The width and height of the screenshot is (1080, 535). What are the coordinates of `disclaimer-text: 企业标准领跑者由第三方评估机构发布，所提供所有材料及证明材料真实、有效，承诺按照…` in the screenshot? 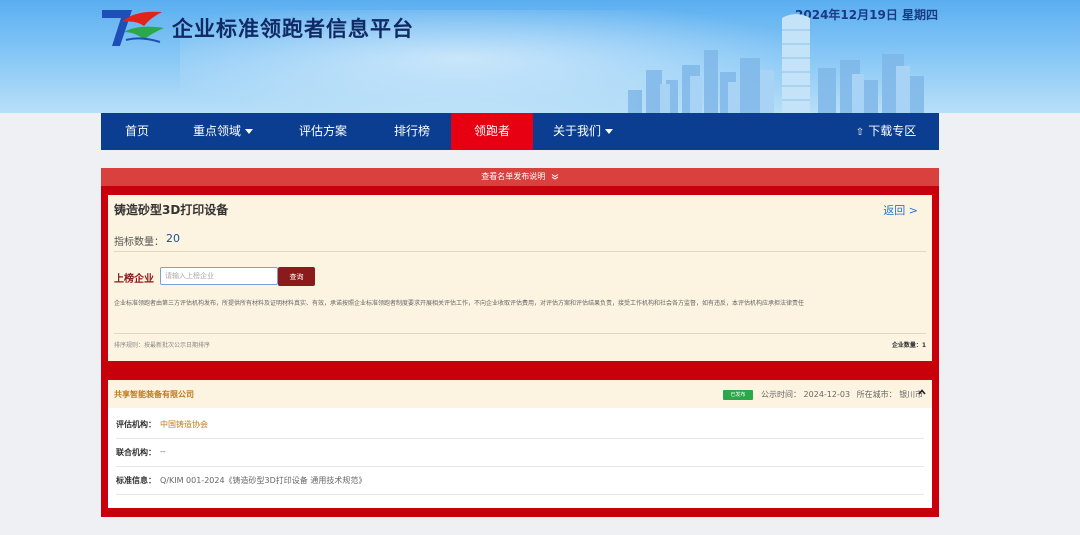 It's located at (459, 303).